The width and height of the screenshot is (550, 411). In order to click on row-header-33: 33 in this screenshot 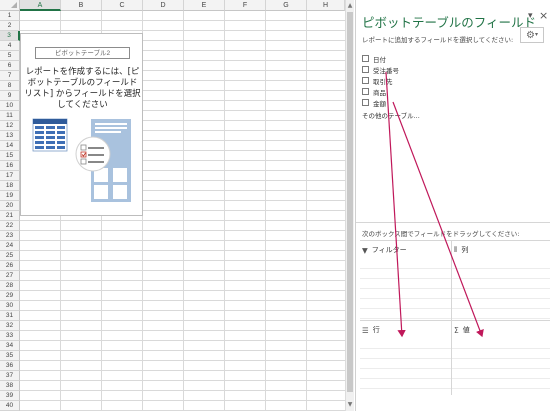, I will do `click(10, 336)`.